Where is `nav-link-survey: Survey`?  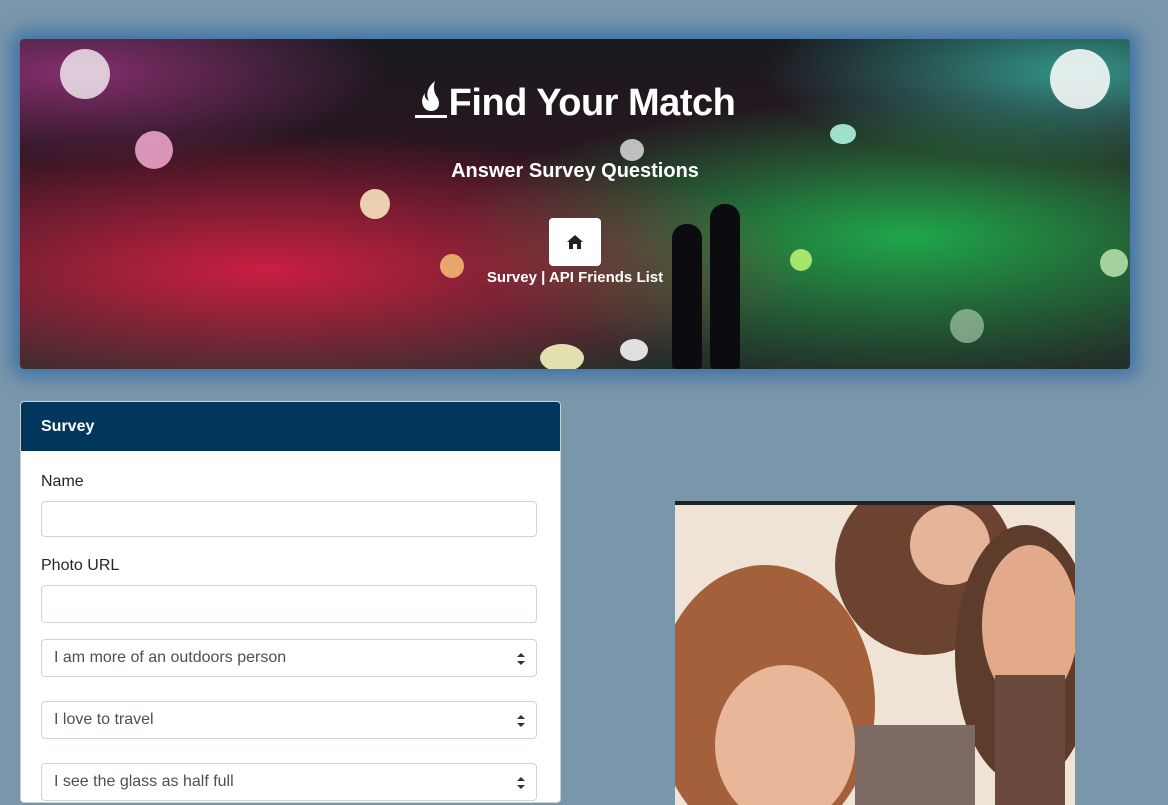 nav-link-survey: Survey is located at coordinates (512, 277).